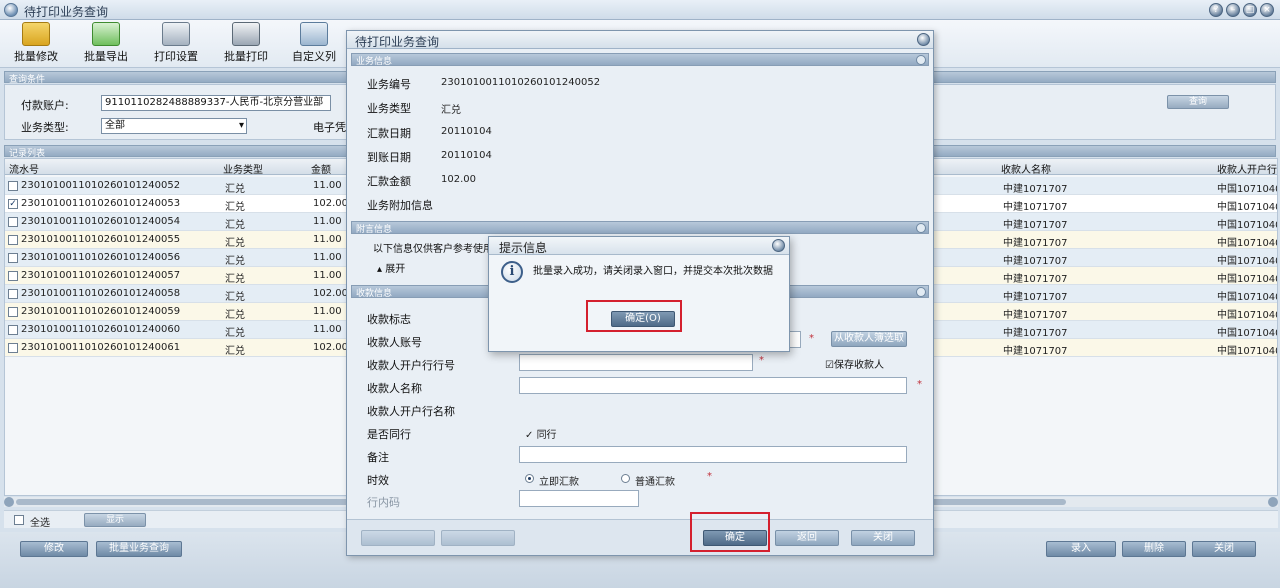  I want to click on remit-date-value: 20110104, so click(466, 131).